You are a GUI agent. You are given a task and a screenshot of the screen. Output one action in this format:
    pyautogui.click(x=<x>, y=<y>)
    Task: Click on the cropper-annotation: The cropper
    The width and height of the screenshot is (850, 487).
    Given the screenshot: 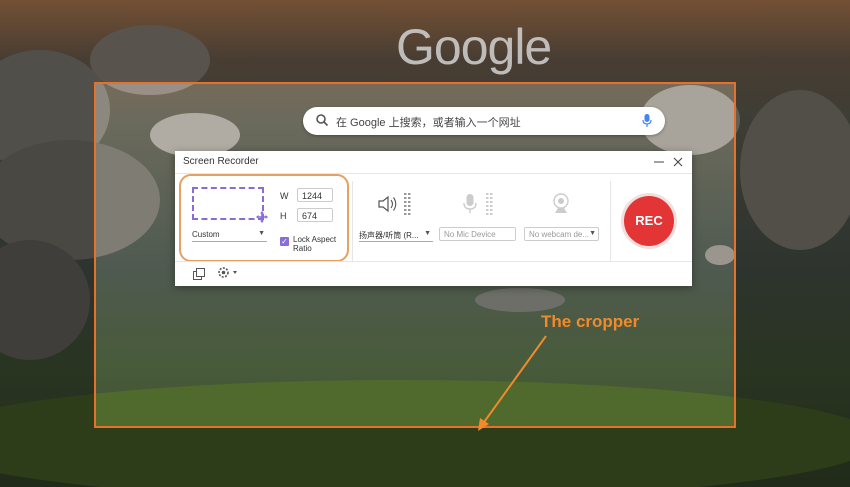 What is the action you would take?
    pyautogui.click(x=590, y=321)
    